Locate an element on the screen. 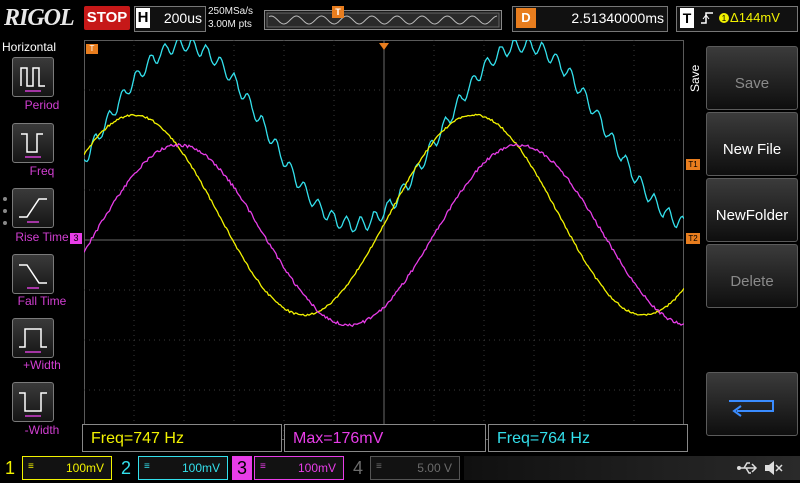  save-menu-tab-label: Save is located at coordinates (695, 78).